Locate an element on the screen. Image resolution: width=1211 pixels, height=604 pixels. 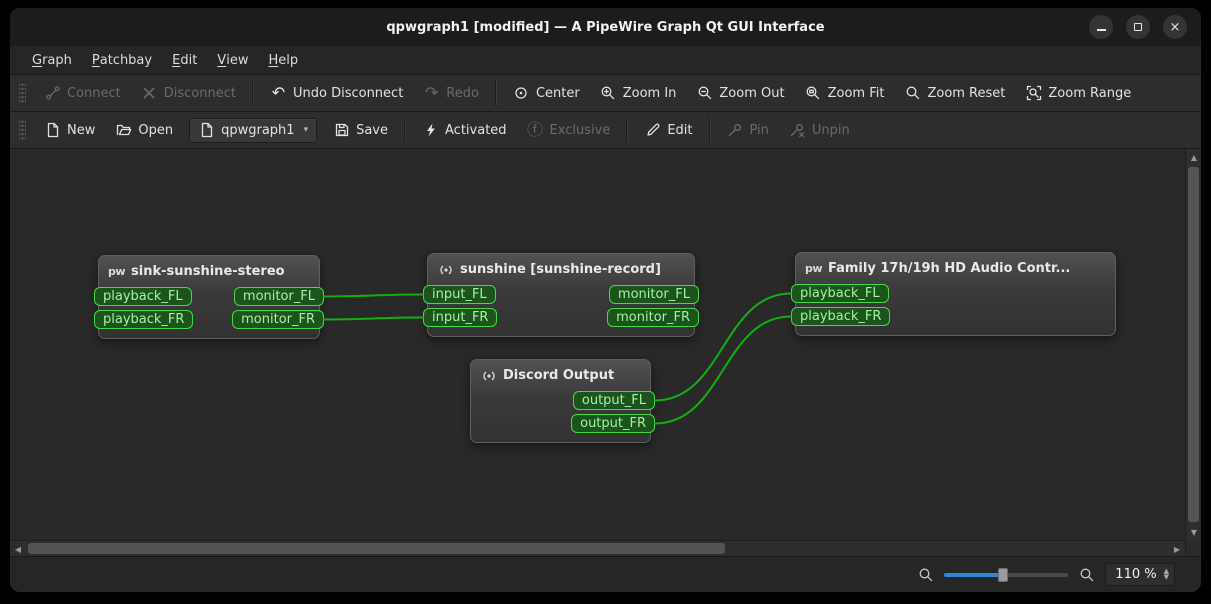
horizontal-scrollbar-thumb is located at coordinates (377, 548).